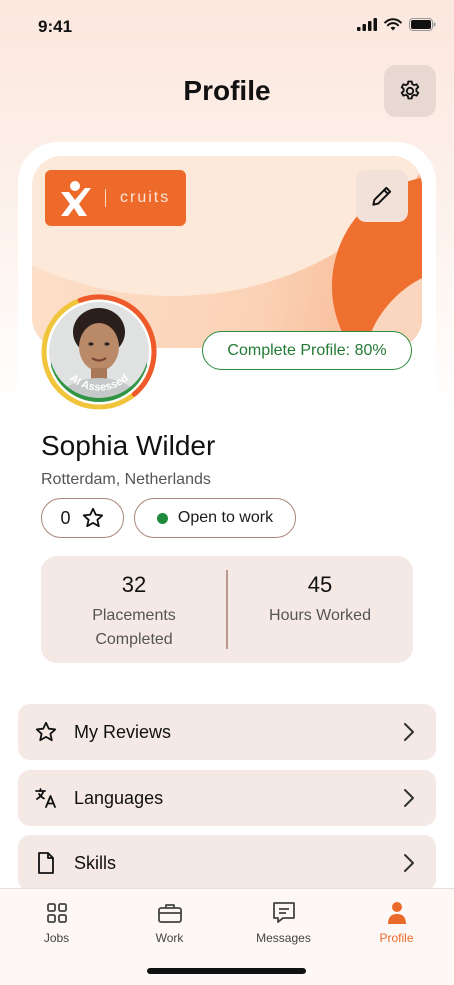 The width and height of the screenshot is (454, 985). I want to click on status-dot, so click(162, 518).